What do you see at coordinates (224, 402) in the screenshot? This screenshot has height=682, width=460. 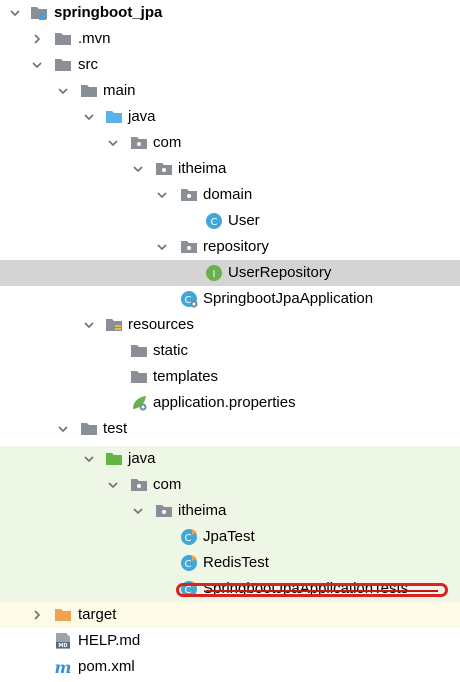 I see `tree-label-properties: application.properties` at bounding box center [224, 402].